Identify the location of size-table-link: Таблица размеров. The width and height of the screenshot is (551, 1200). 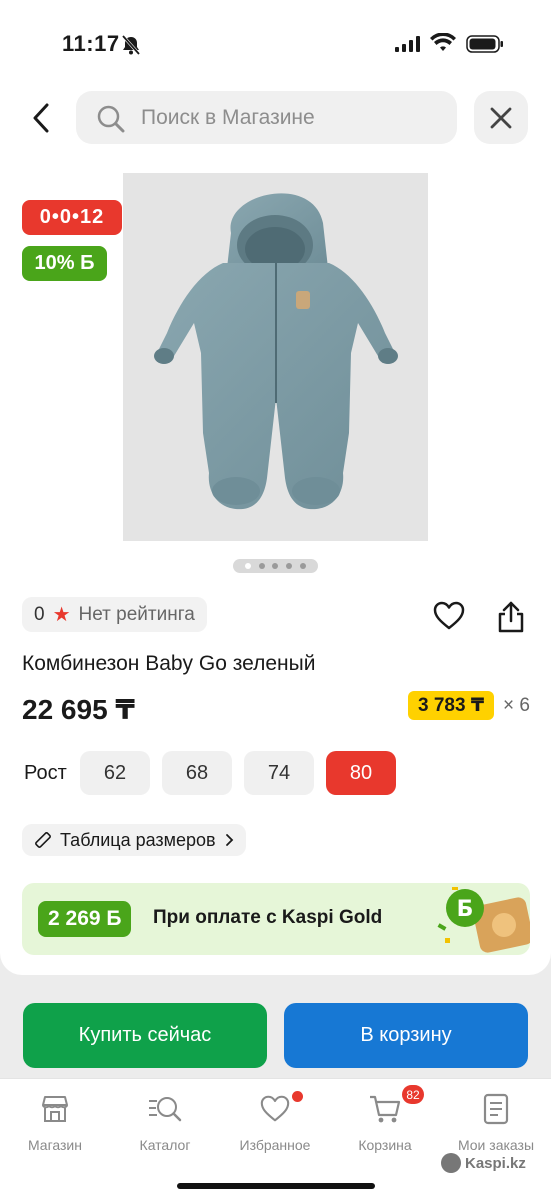
(134, 840).